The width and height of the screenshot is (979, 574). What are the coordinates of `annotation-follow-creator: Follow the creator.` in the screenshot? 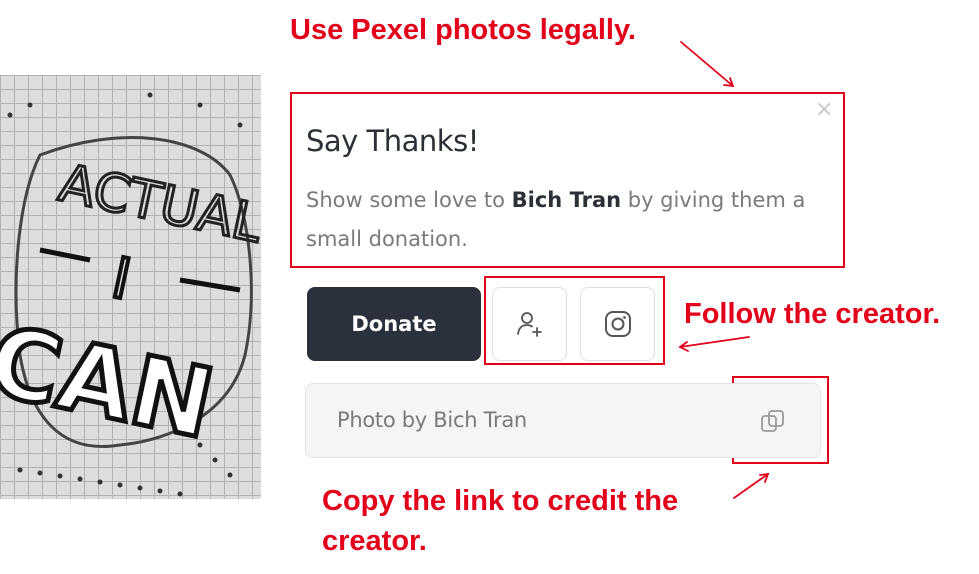 It's located at (812, 314).